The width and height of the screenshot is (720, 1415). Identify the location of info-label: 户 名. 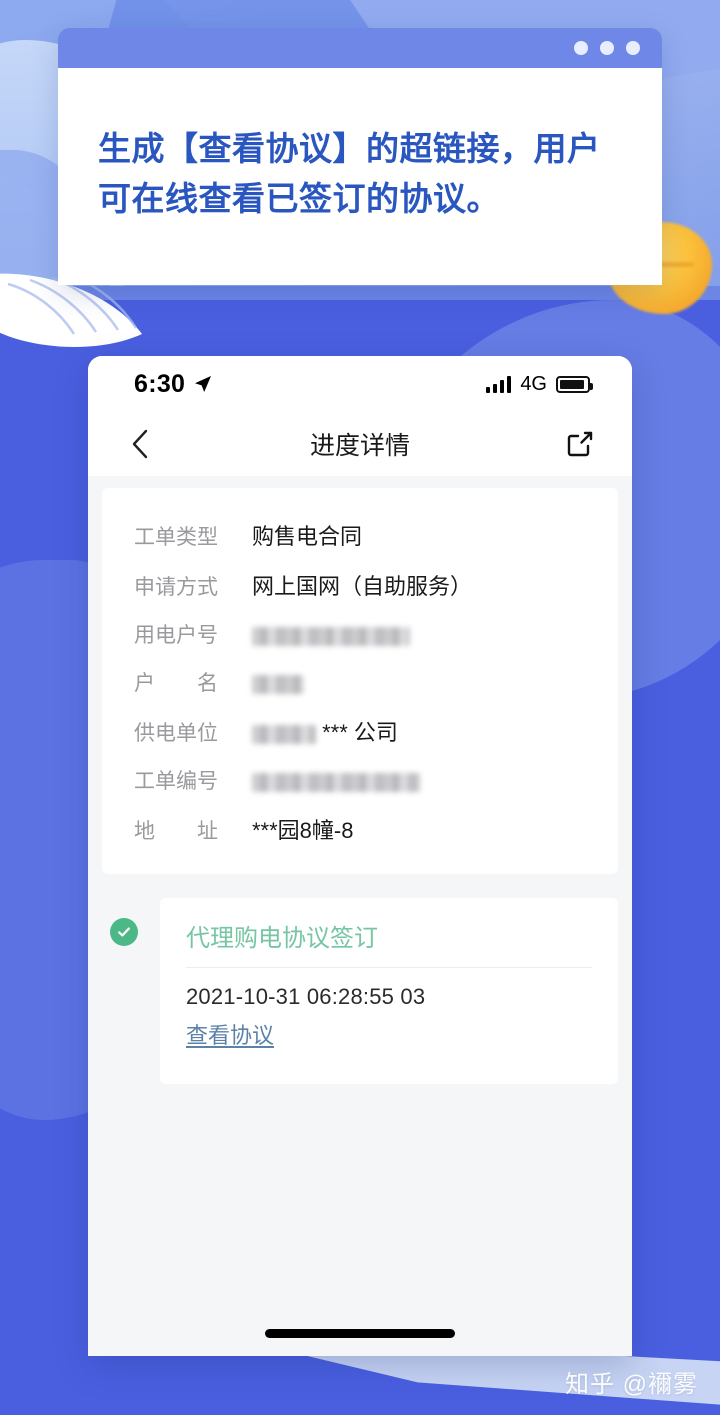
(176, 683).